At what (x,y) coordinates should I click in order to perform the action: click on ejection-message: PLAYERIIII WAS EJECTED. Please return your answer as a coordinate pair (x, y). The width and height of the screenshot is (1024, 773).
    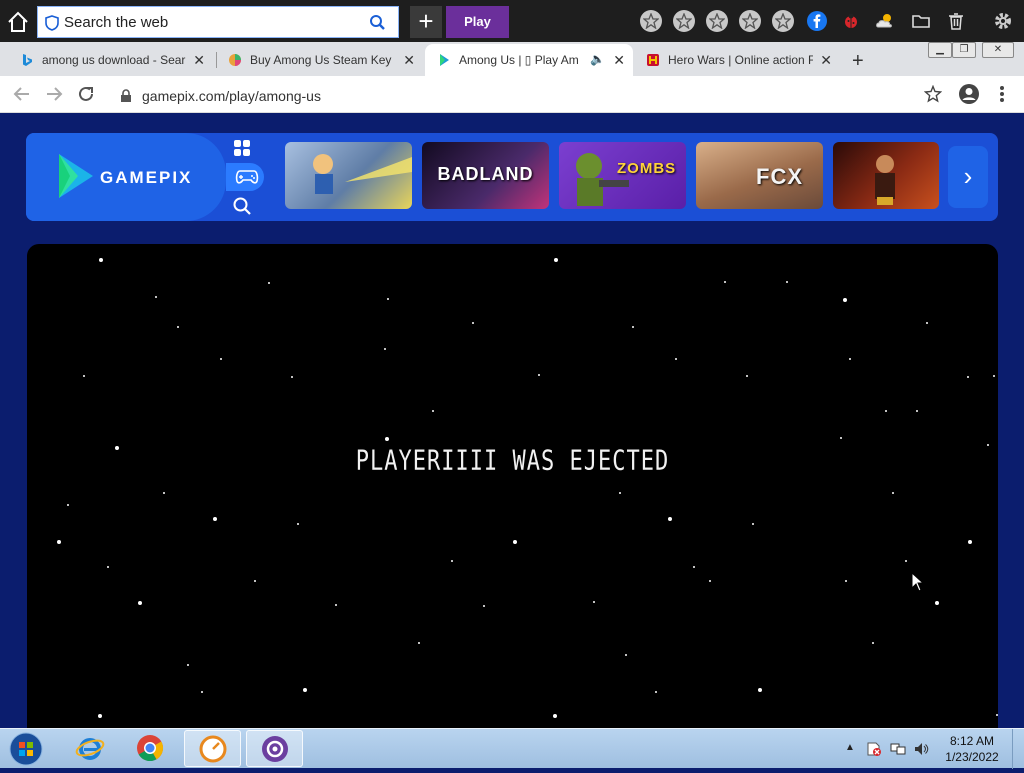
    Looking at the image, I should click on (512, 461).